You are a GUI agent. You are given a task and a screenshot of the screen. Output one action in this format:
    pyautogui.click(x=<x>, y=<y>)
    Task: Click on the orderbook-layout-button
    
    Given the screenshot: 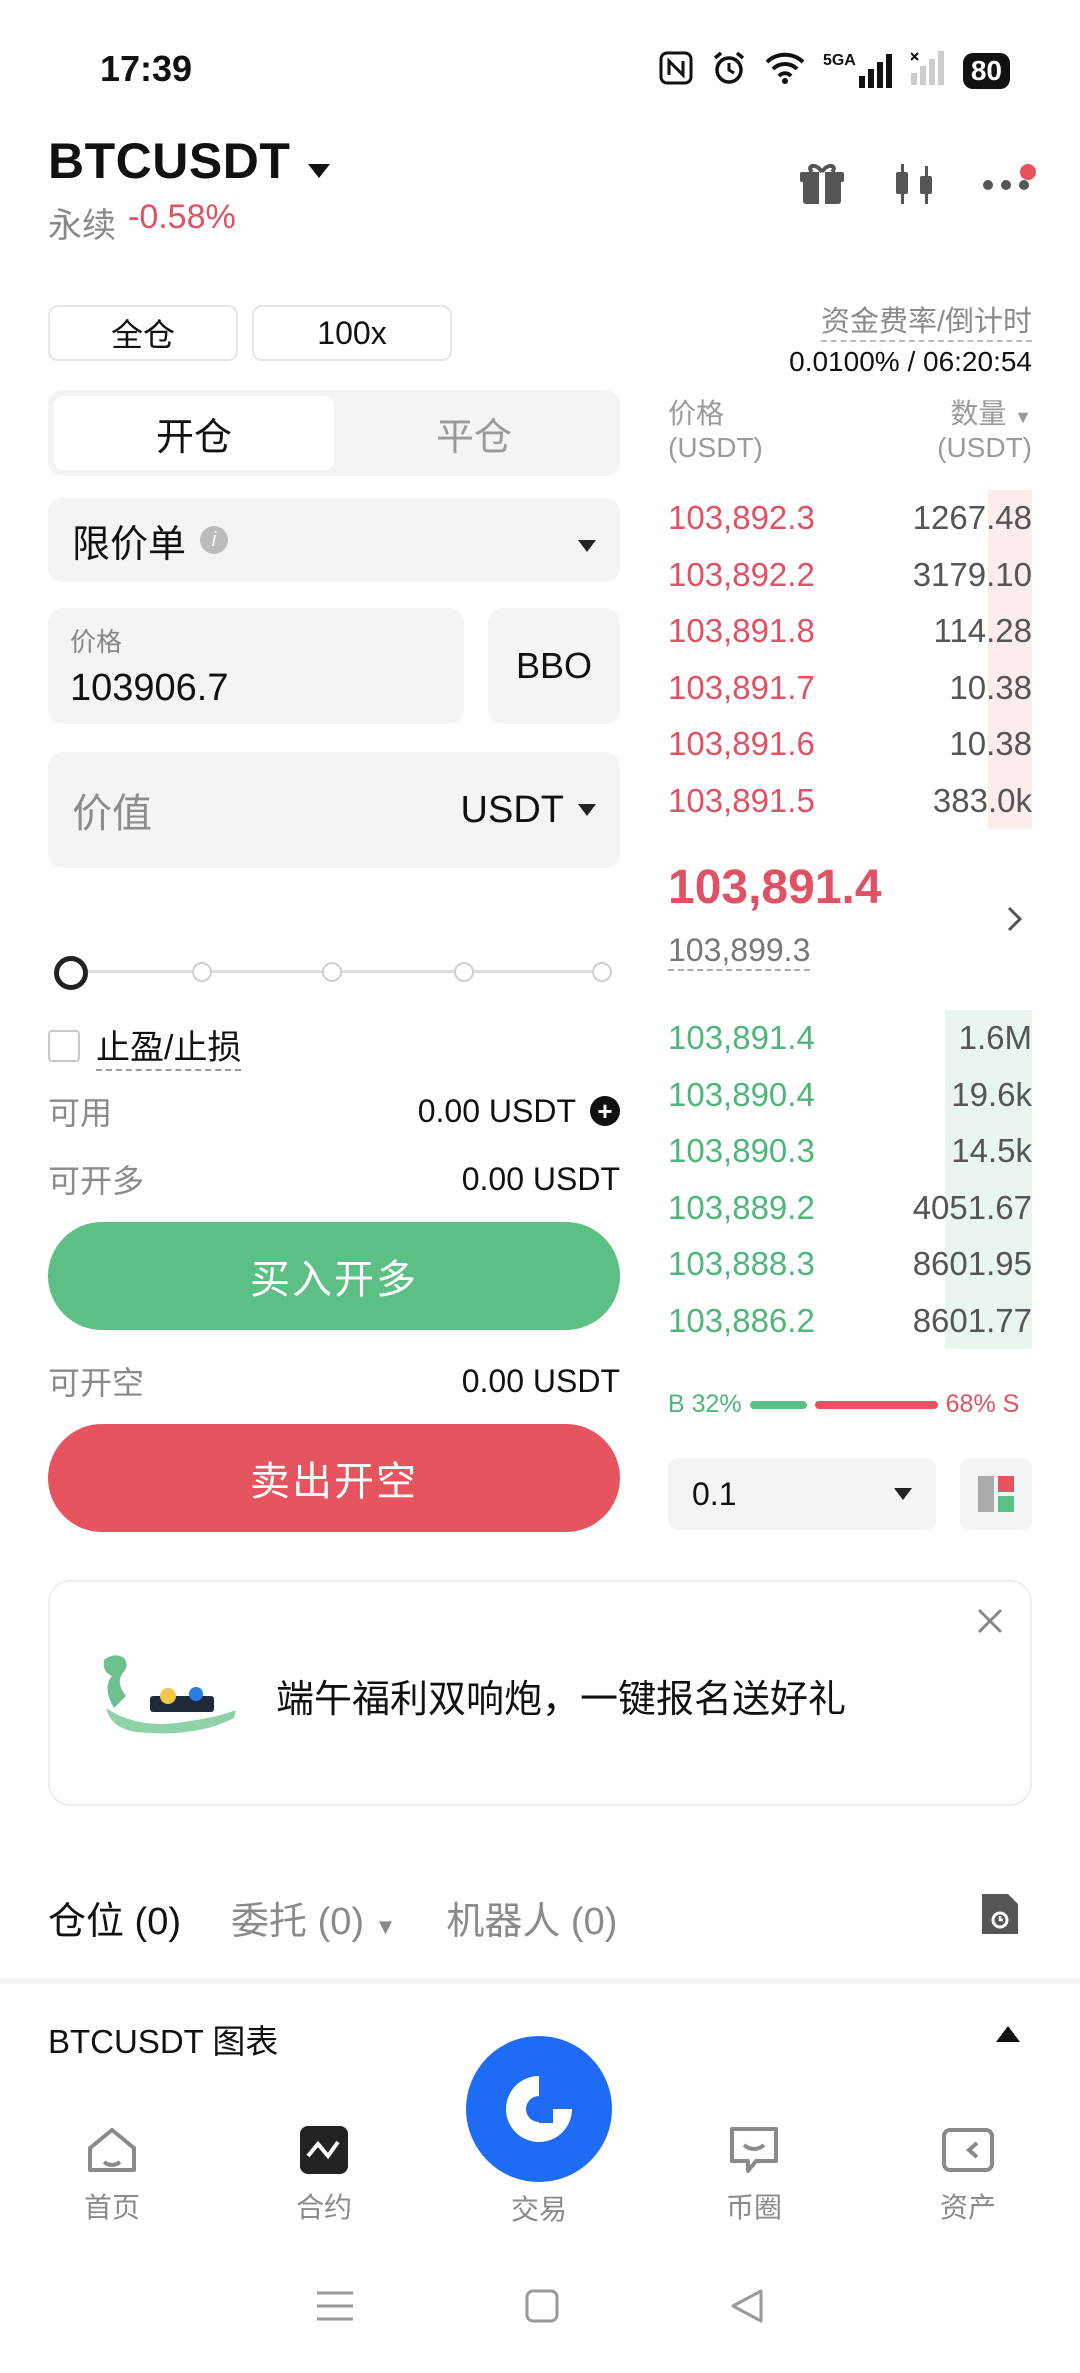 What is the action you would take?
    pyautogui.click(x=996, y=1494)
    